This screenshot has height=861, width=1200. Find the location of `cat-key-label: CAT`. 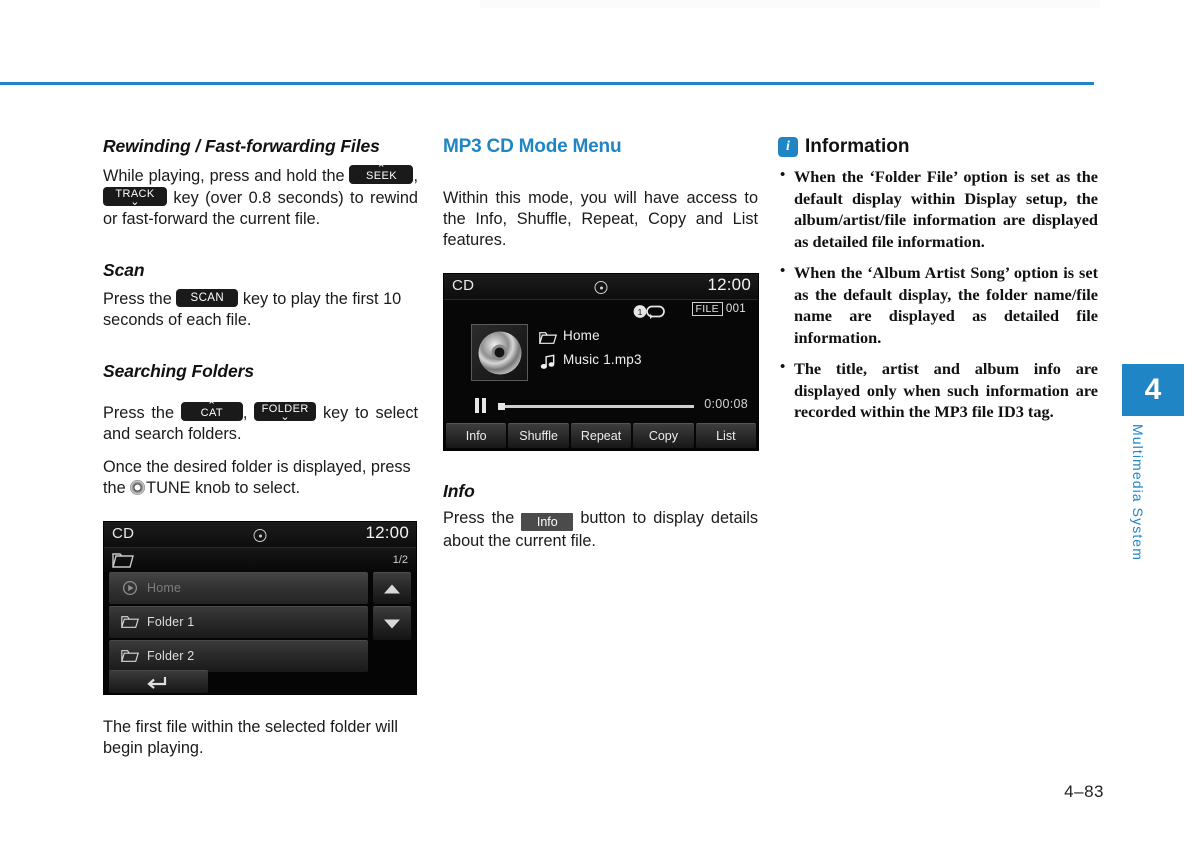

cat-key-label: CAT is located at coordinates (212, 413).